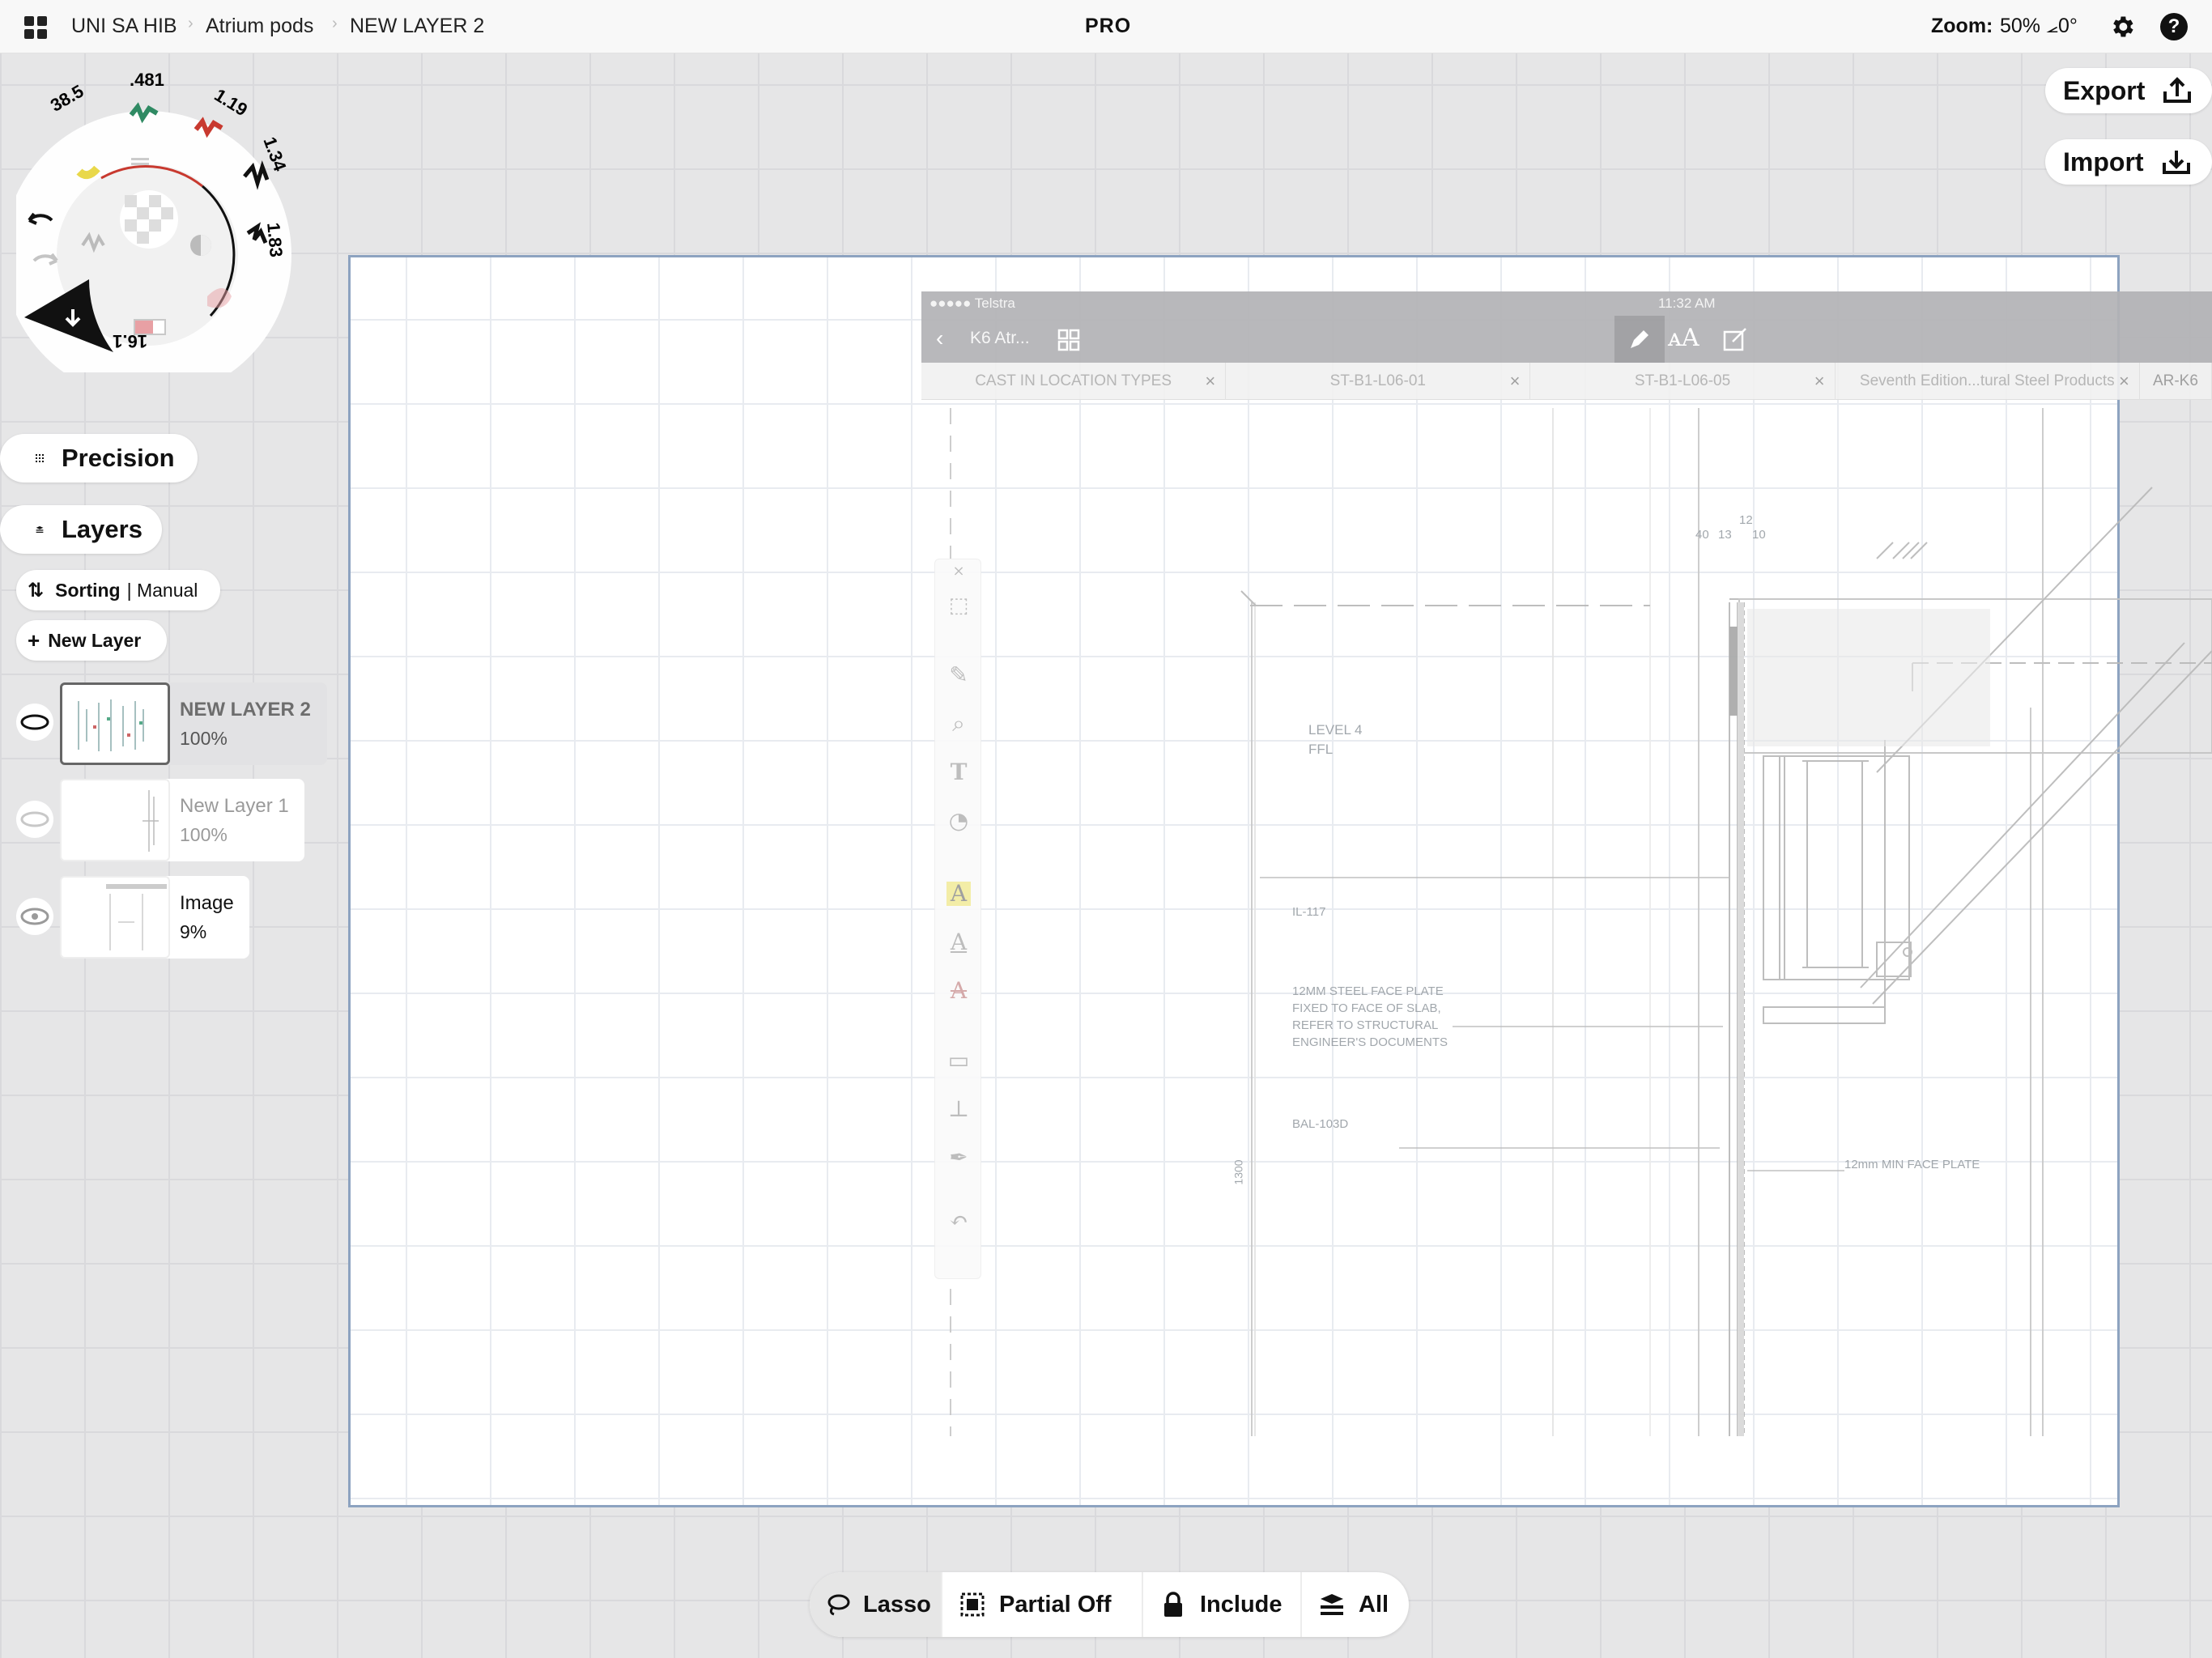 Image resolution: width=2212 pixels, height=1658 pixels. I want to click on upload-icon, so click(2178, 90).